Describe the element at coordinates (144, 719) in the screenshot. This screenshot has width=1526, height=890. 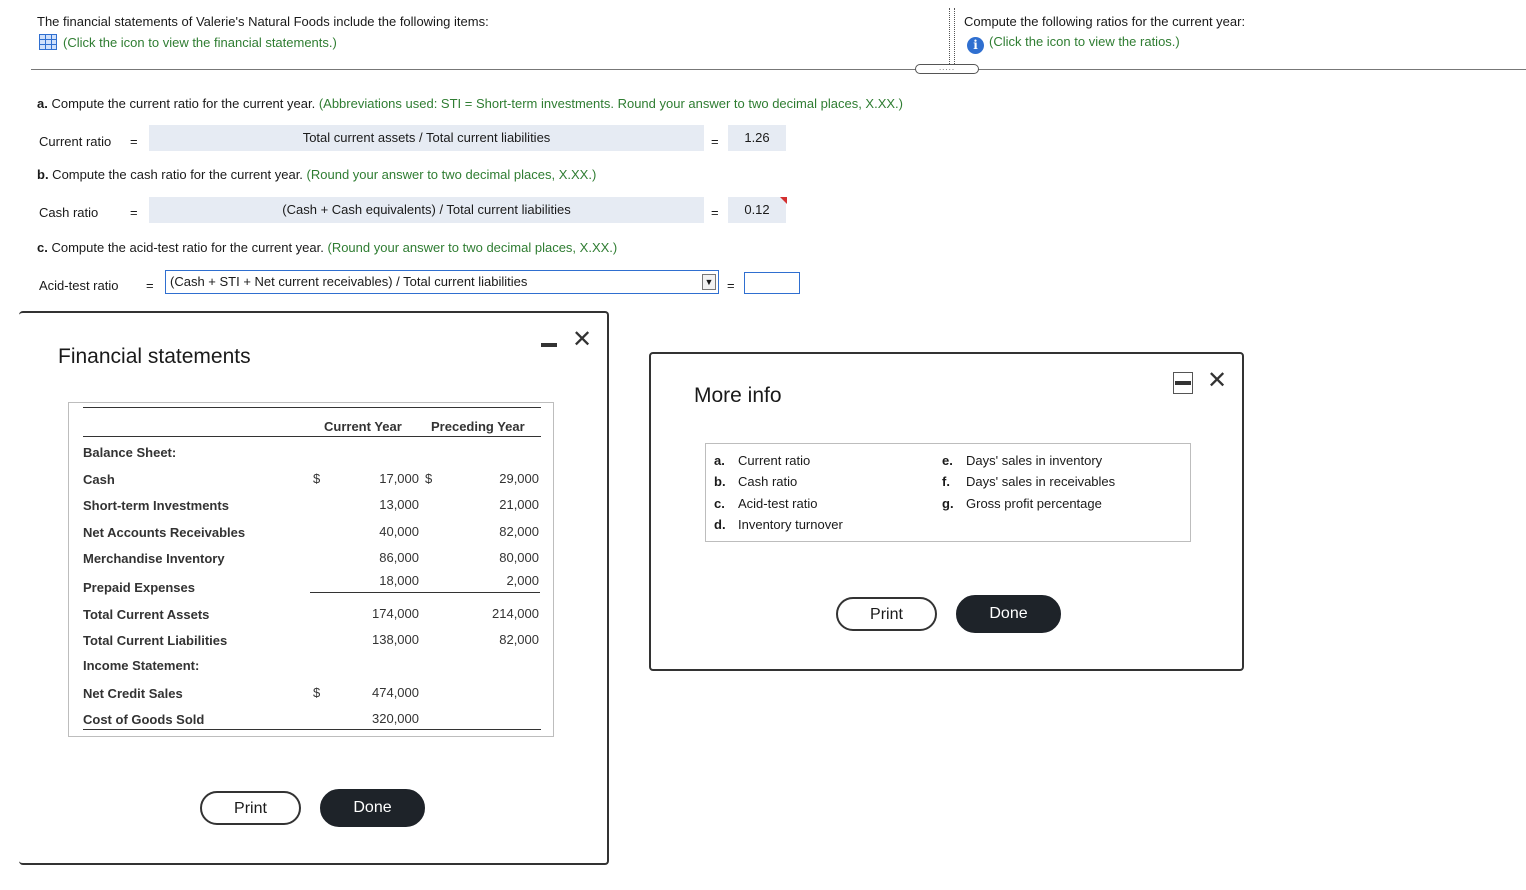
I see `table-row-label: Cost of Goods Sold` at that location.